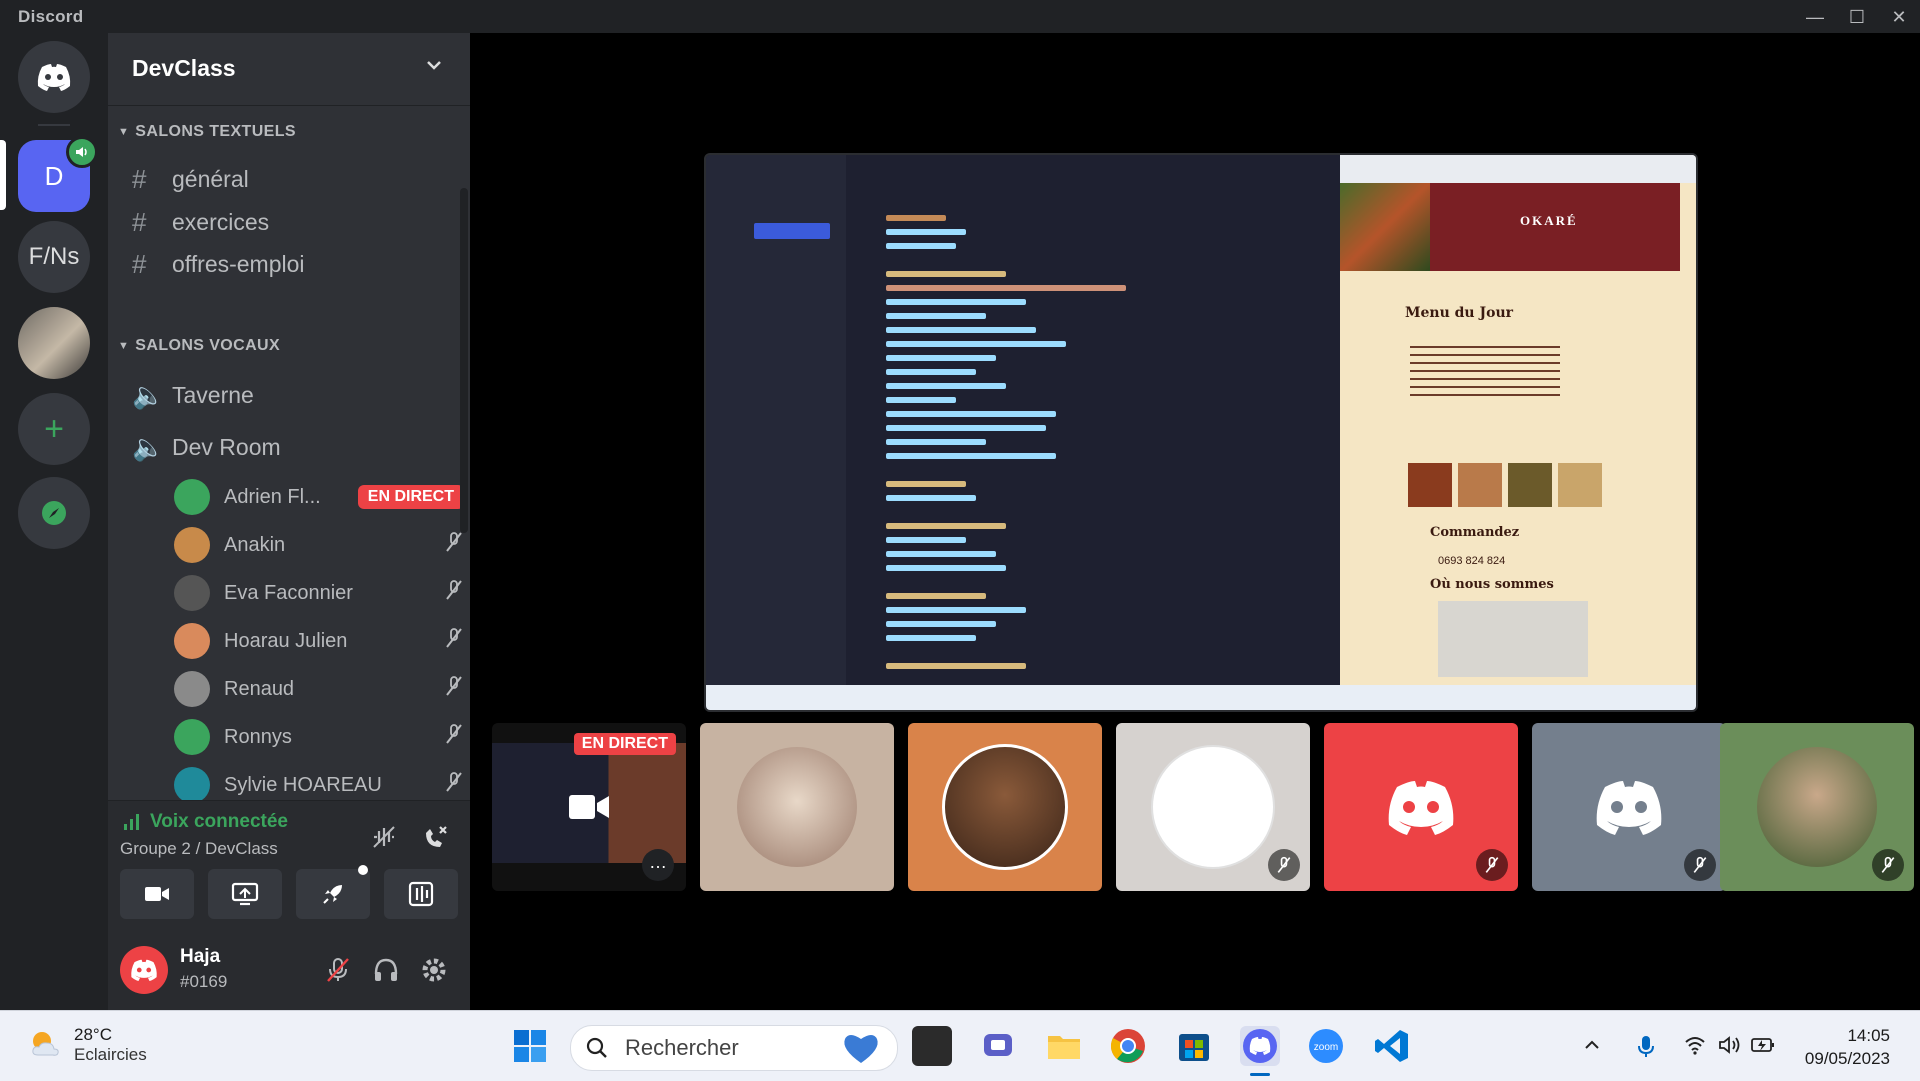 The width and height of the screenshot is (1920, 1081). I want to click on search-input: Rechercher, so click(734, 1048).